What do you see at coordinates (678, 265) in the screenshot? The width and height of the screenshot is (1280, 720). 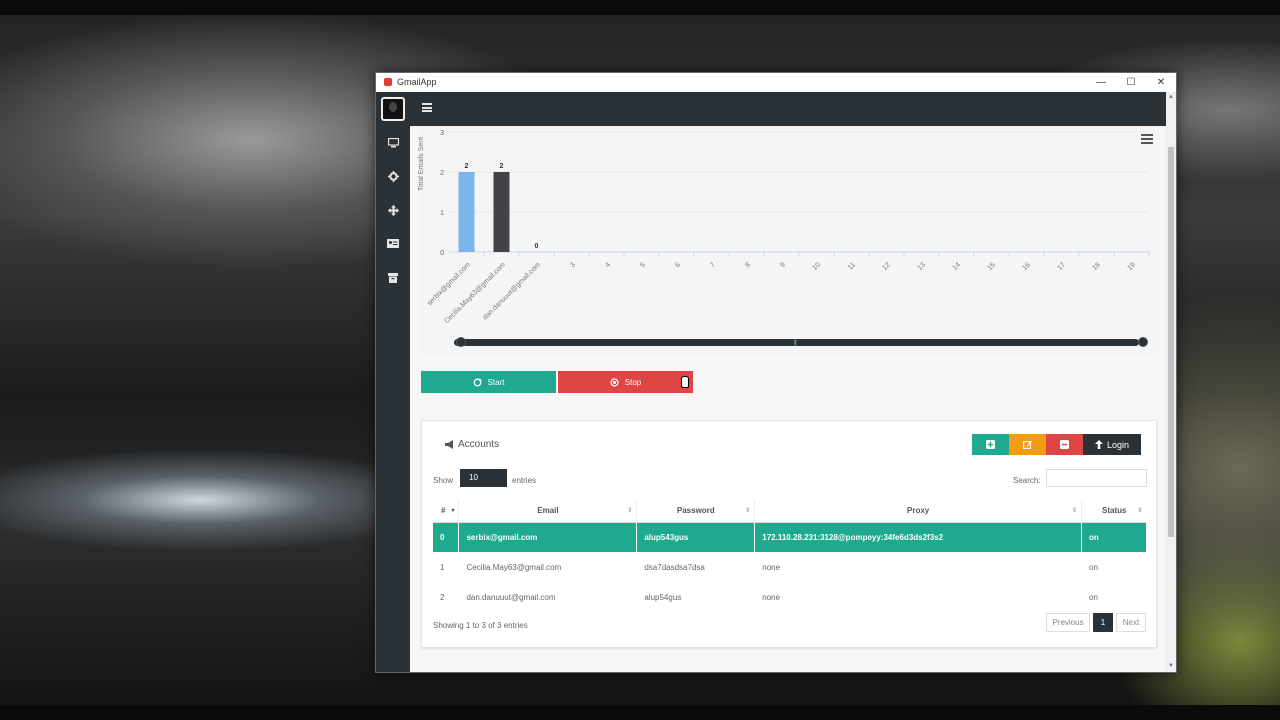 I see `x-tick-label: 6` at bounding box center [678, 265].